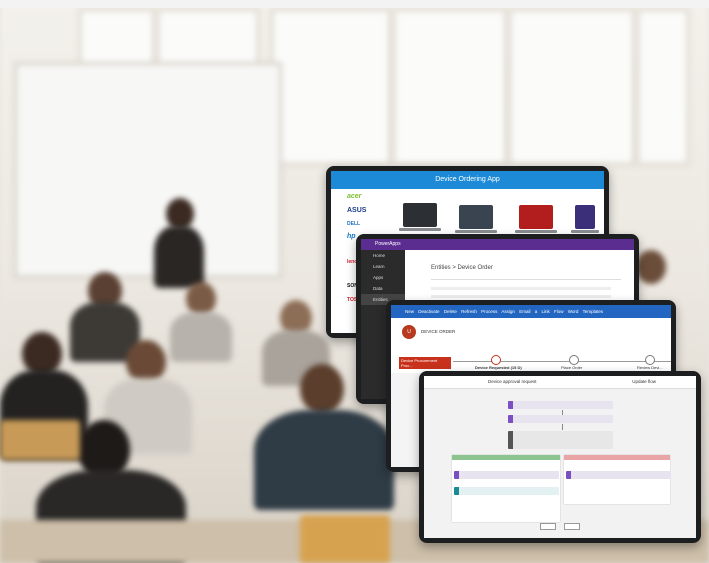  Describe the element at coordinates (534, 311) in the screenshot. I see `toolbar-email-link: Email a Link` at that location.